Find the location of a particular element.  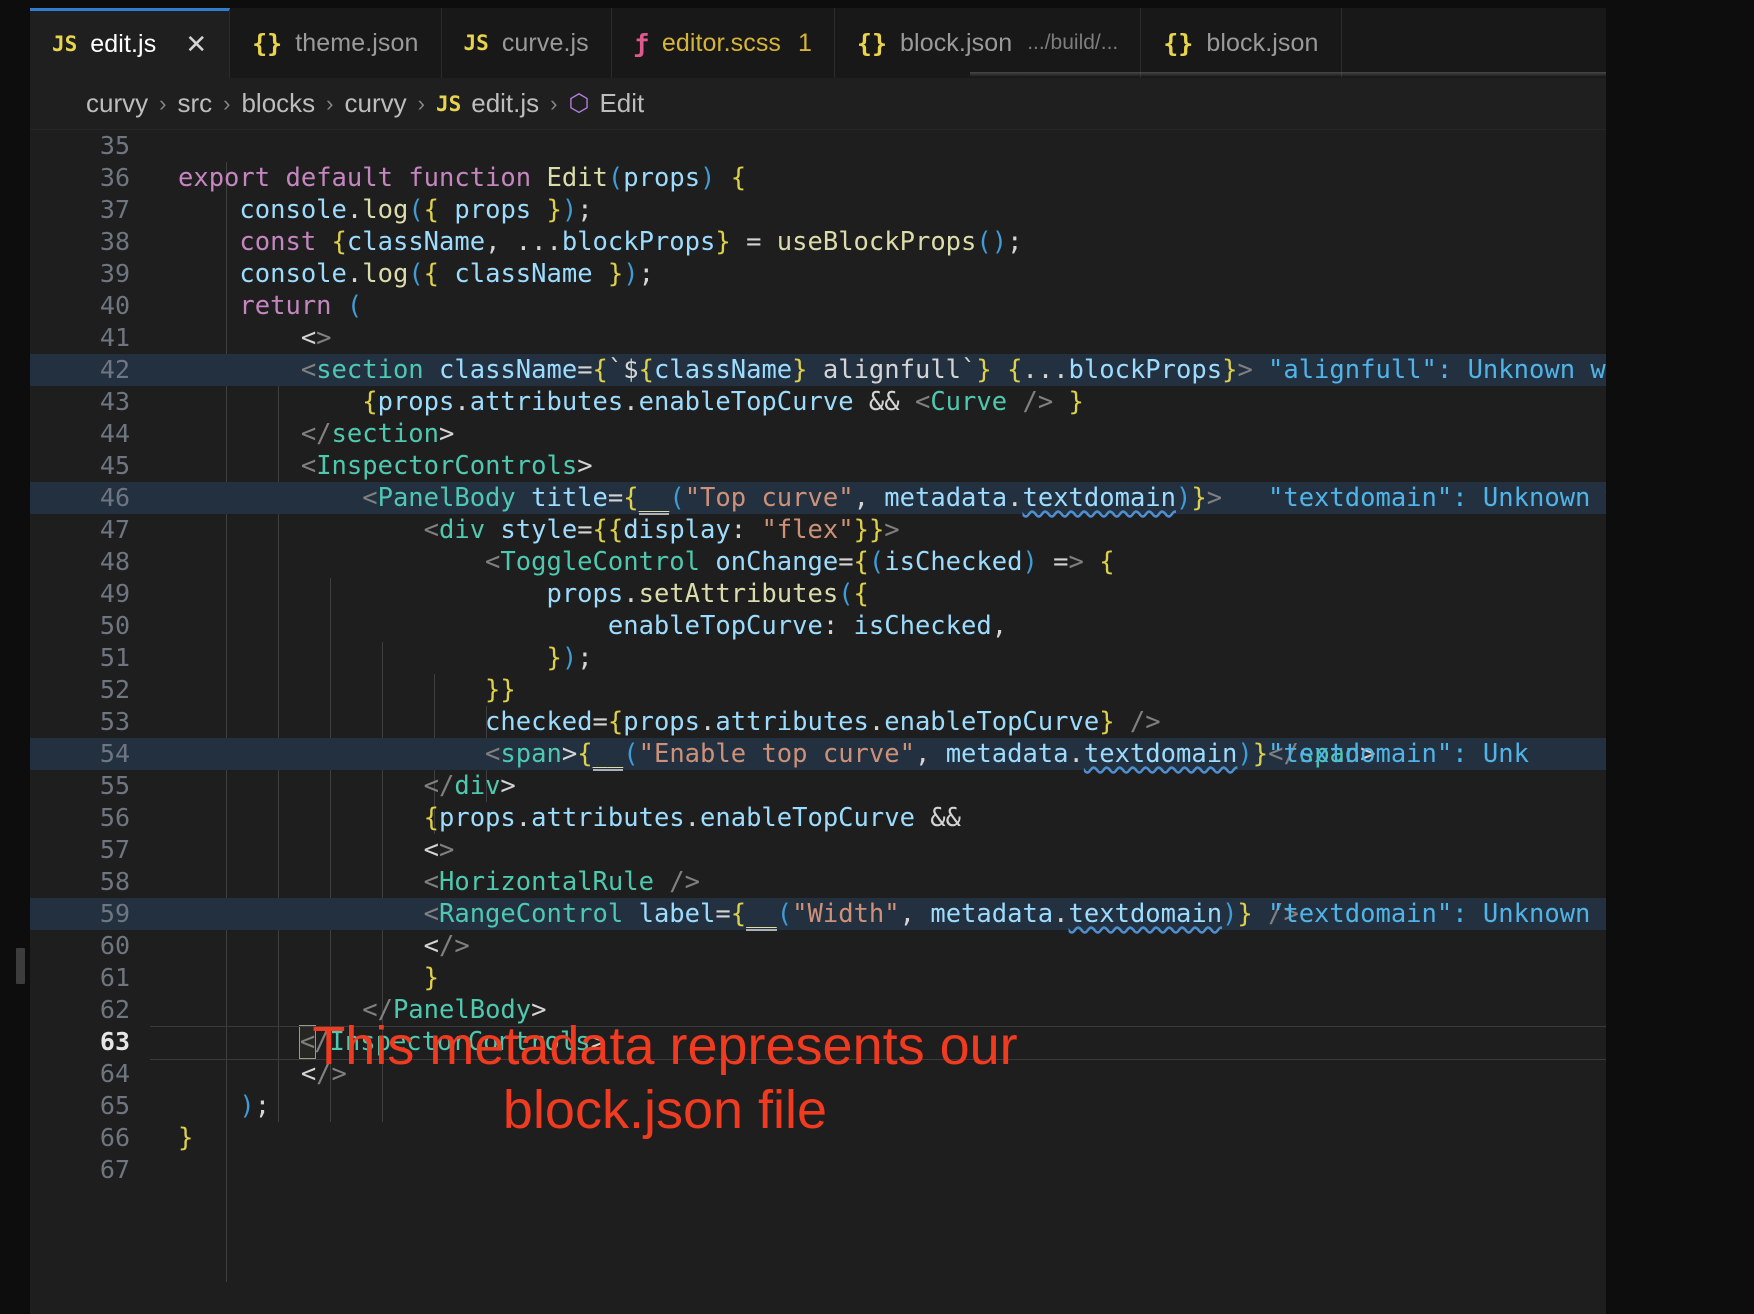

breadcrumb-item: edit.js is located at coordinates (505, 103).